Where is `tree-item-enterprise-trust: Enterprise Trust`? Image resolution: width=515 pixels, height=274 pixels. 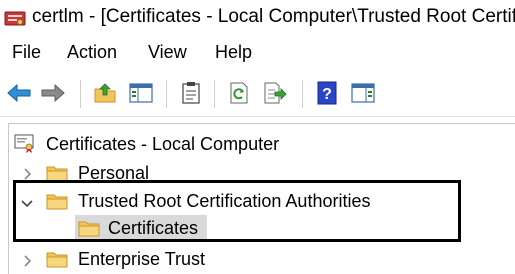 tree-item-enterprise-trust: Enterprise Trust is located at coordinates (141, 259).